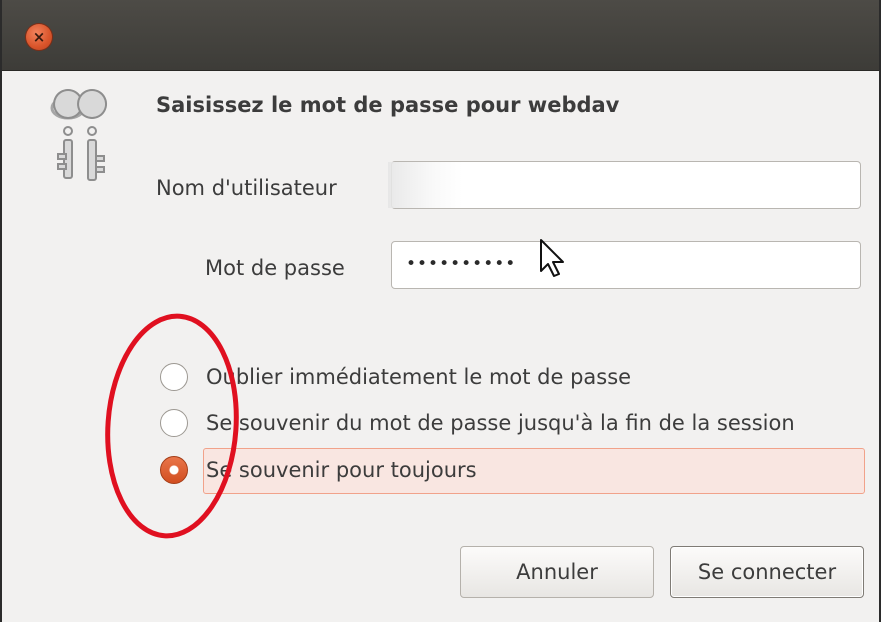 The width and height of the screenshot is (881, 622). What do you see at coordinates (425, 185) in the screenshot?
I see `username-redaction` at bounding box center [425, 185].